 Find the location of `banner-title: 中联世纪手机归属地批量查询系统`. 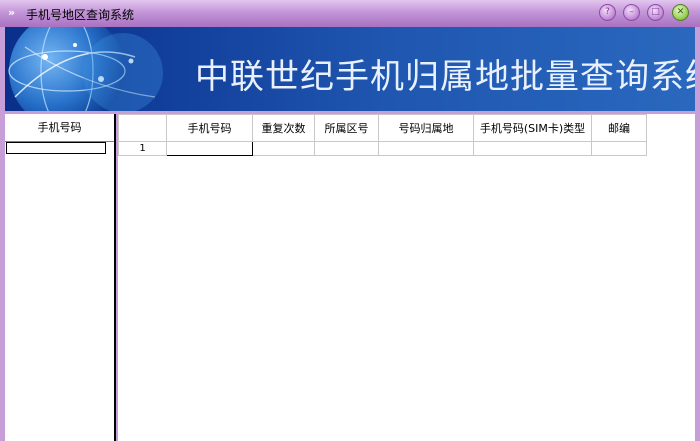

banner-title: 中联世纪手机归属地批量查询系统 is located at coordinates (445, 77).